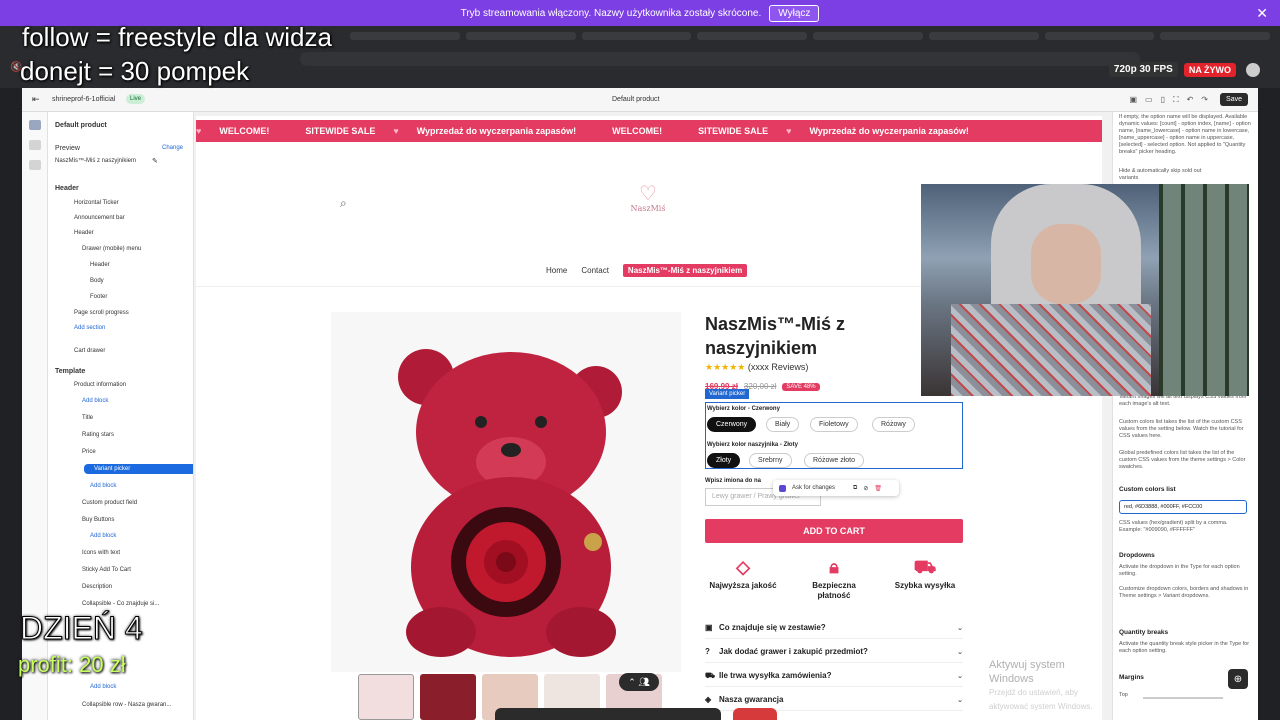 Image resolution: width=1280 pixels, height=720 pixels. I want to click on template-selector: Default product, so click(635, 99).